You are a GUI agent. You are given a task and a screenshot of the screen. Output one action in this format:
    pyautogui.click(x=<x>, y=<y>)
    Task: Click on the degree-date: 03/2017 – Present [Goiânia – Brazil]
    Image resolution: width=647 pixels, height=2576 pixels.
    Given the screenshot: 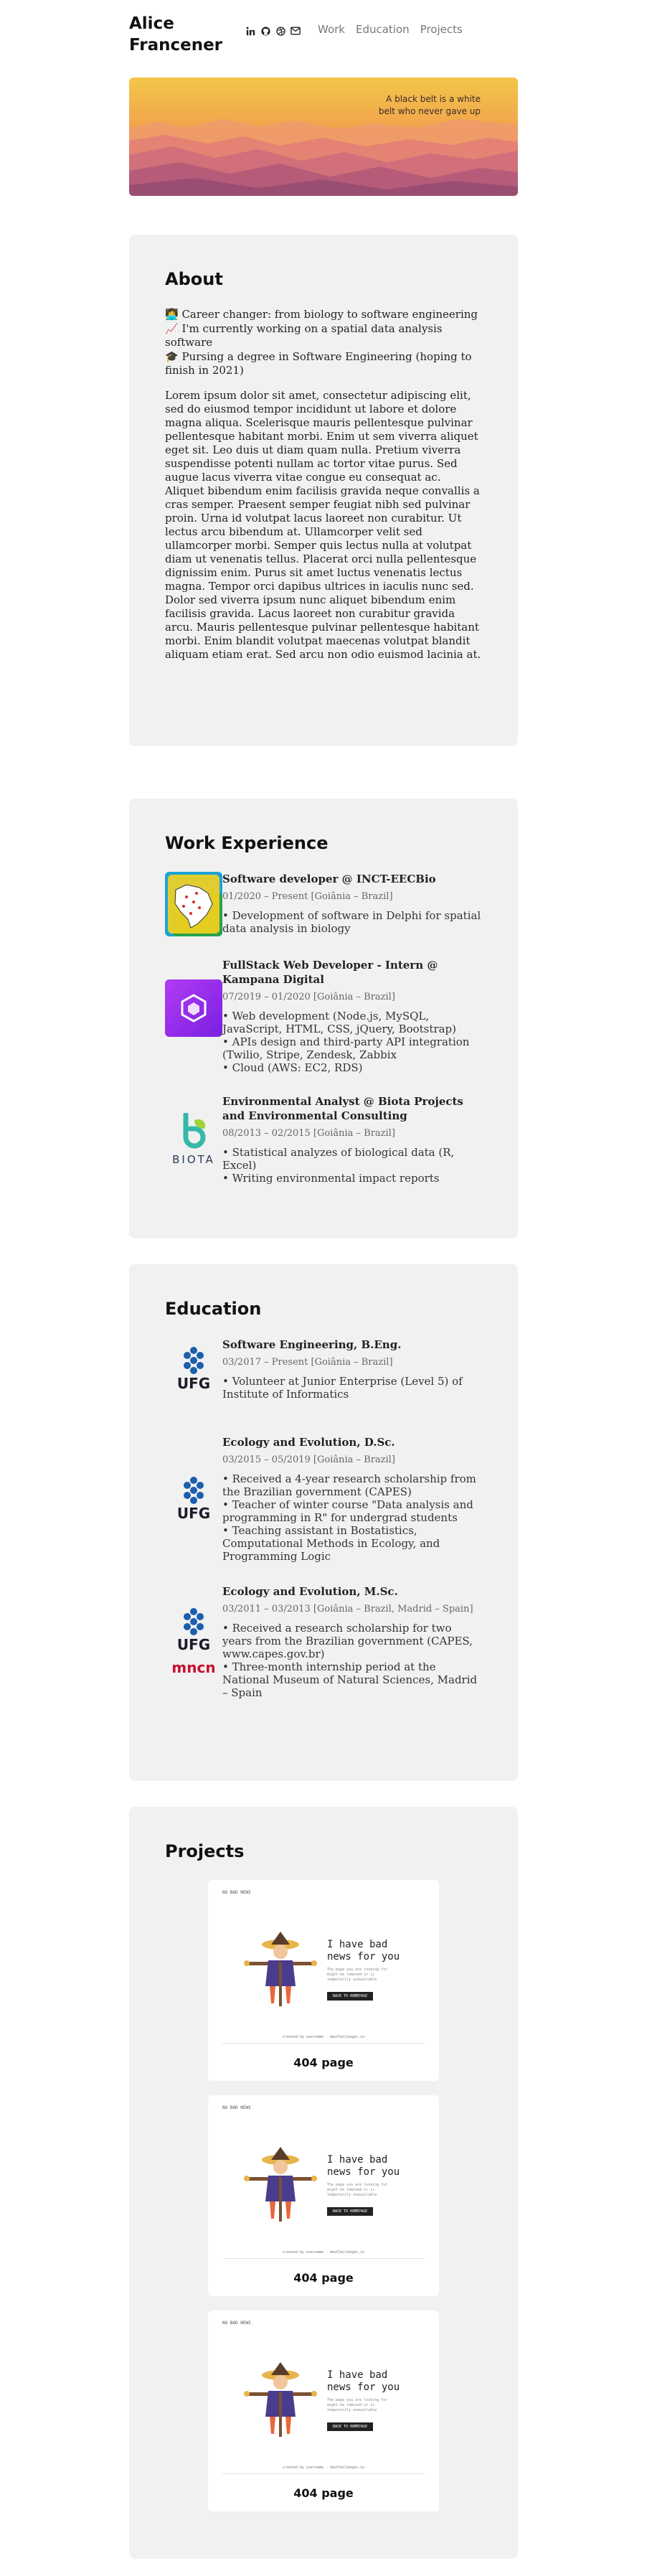 What is the action you would take?
    pyautogui.click(x=307, y=1362)
    